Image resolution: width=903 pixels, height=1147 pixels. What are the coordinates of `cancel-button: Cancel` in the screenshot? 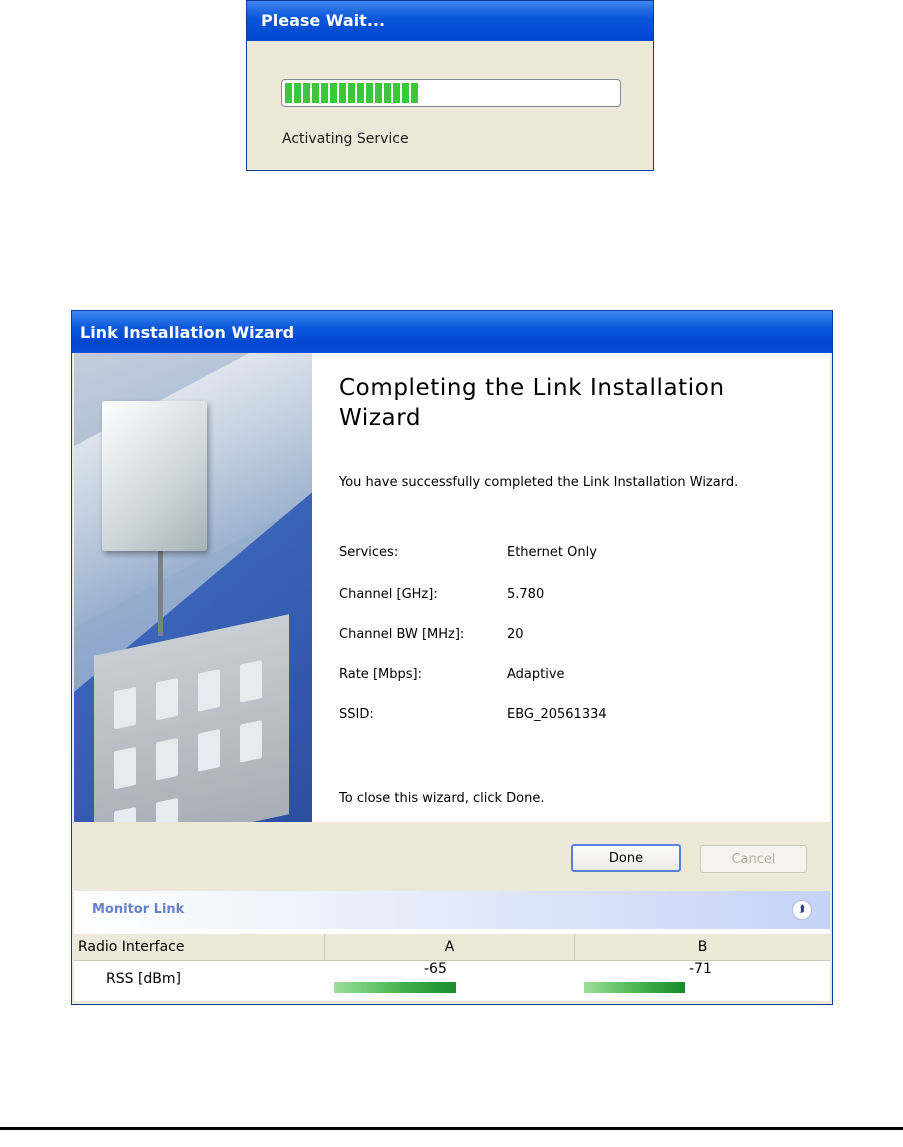 It's located at (753, 859).